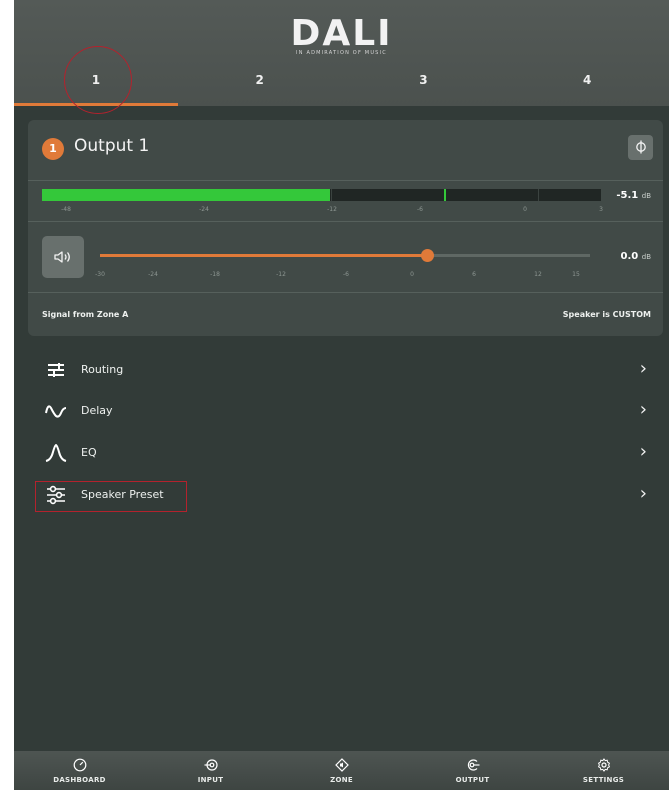 The image size is (669, 790). What do you see at coordinates (112, 146) in the screenshot?
I see `output-title: Output 1` at bounding box center [112, 146].